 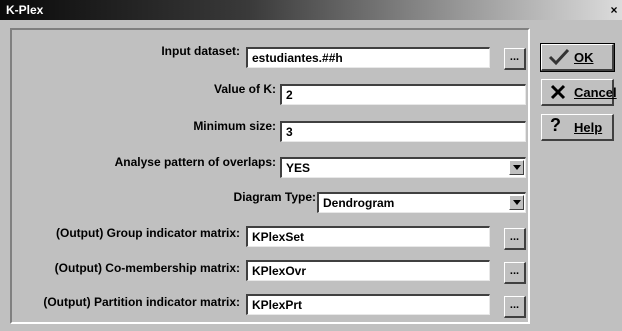 What do you see at coordinates (368, 270) in the screenshot?
I see `comembership-field: KPlexOvr` at bounding box center [368, 270].